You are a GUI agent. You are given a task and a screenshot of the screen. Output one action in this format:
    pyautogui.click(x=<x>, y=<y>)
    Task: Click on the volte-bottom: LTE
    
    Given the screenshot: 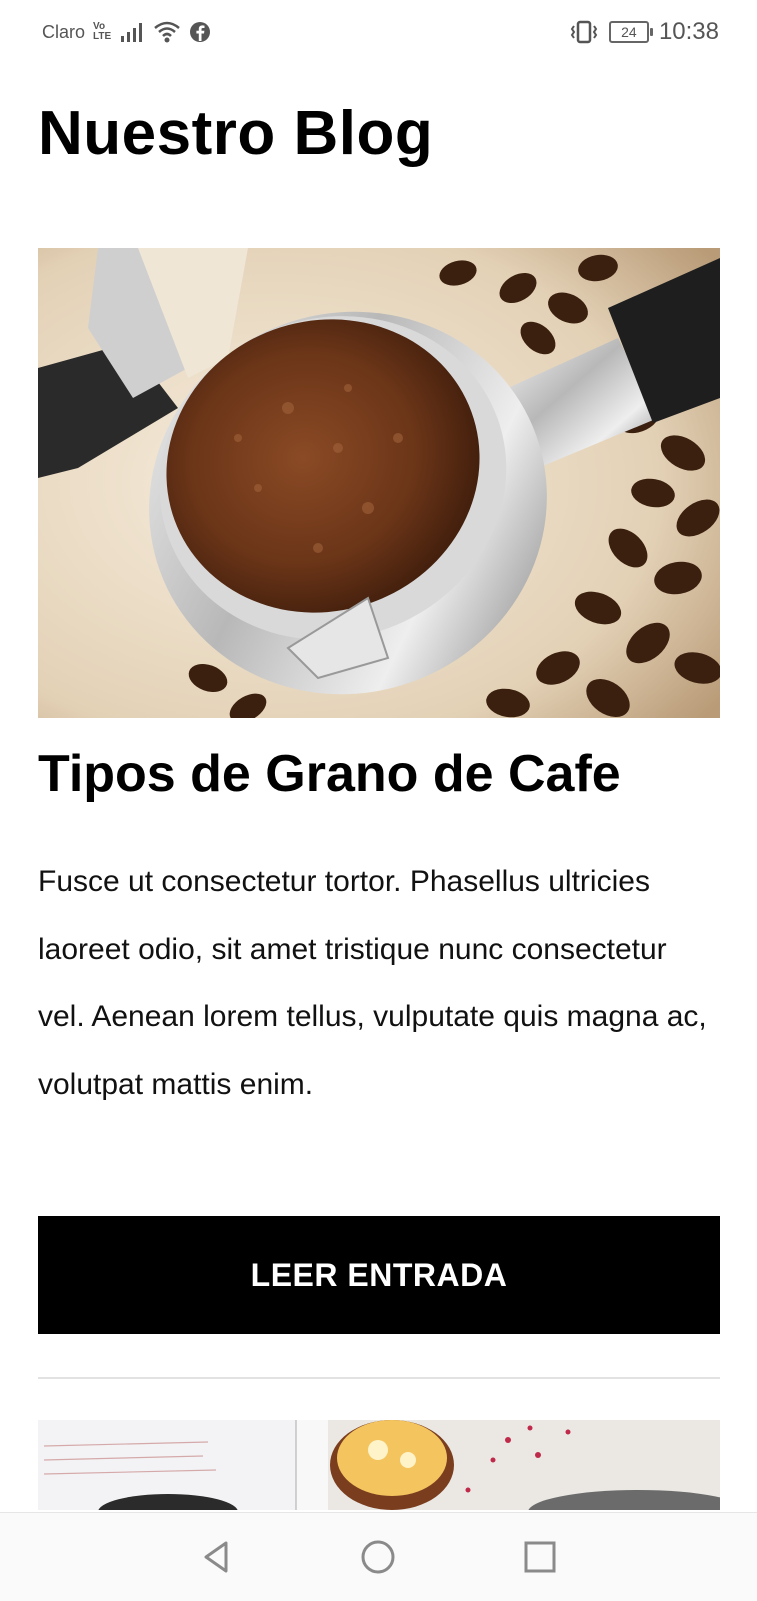 What is the action you would take?
    pyautogui.click(x=102, y=36)
    